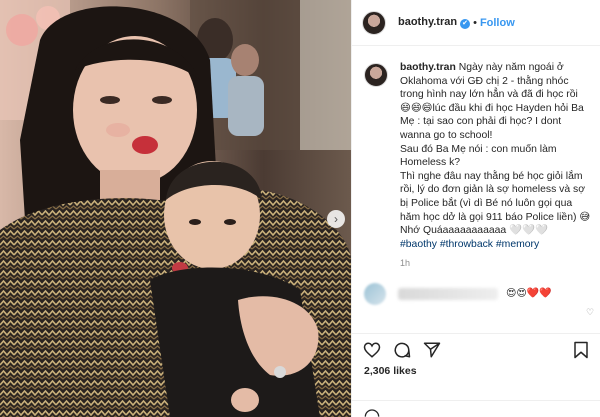 Image resolution: width=600 pixels, height=417 pixels. I want to click on caption-line: trong hình nay lớn hẳn và đã đi học rồi, so click(489, 95).